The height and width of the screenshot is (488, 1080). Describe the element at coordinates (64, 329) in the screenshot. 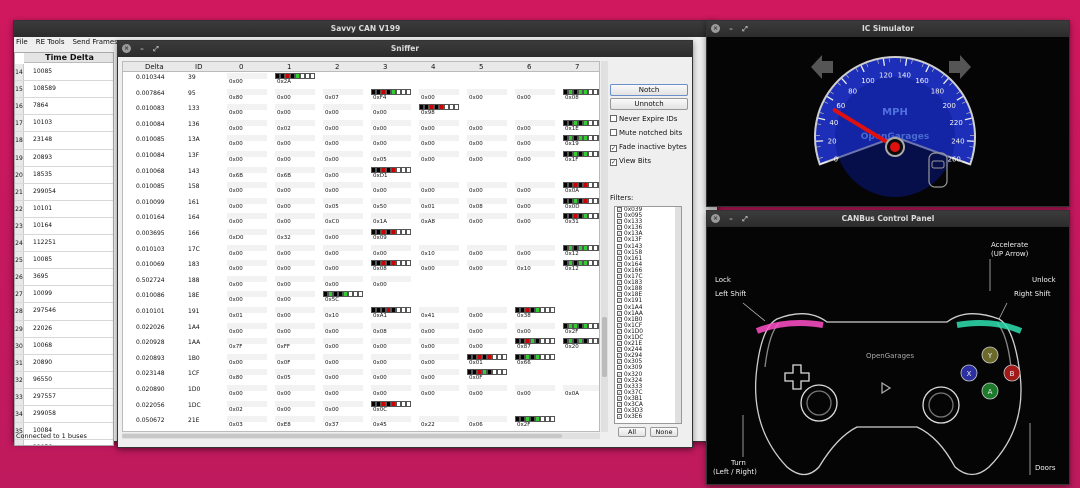

I see `table-row: 29 22026` at that location.